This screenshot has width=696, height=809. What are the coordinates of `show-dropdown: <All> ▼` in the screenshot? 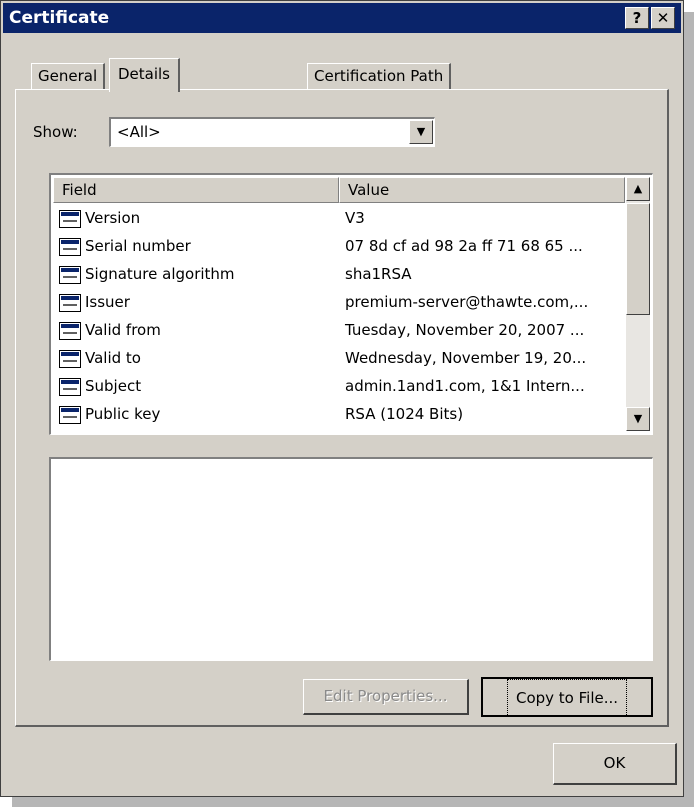 It's located at (272, 132).